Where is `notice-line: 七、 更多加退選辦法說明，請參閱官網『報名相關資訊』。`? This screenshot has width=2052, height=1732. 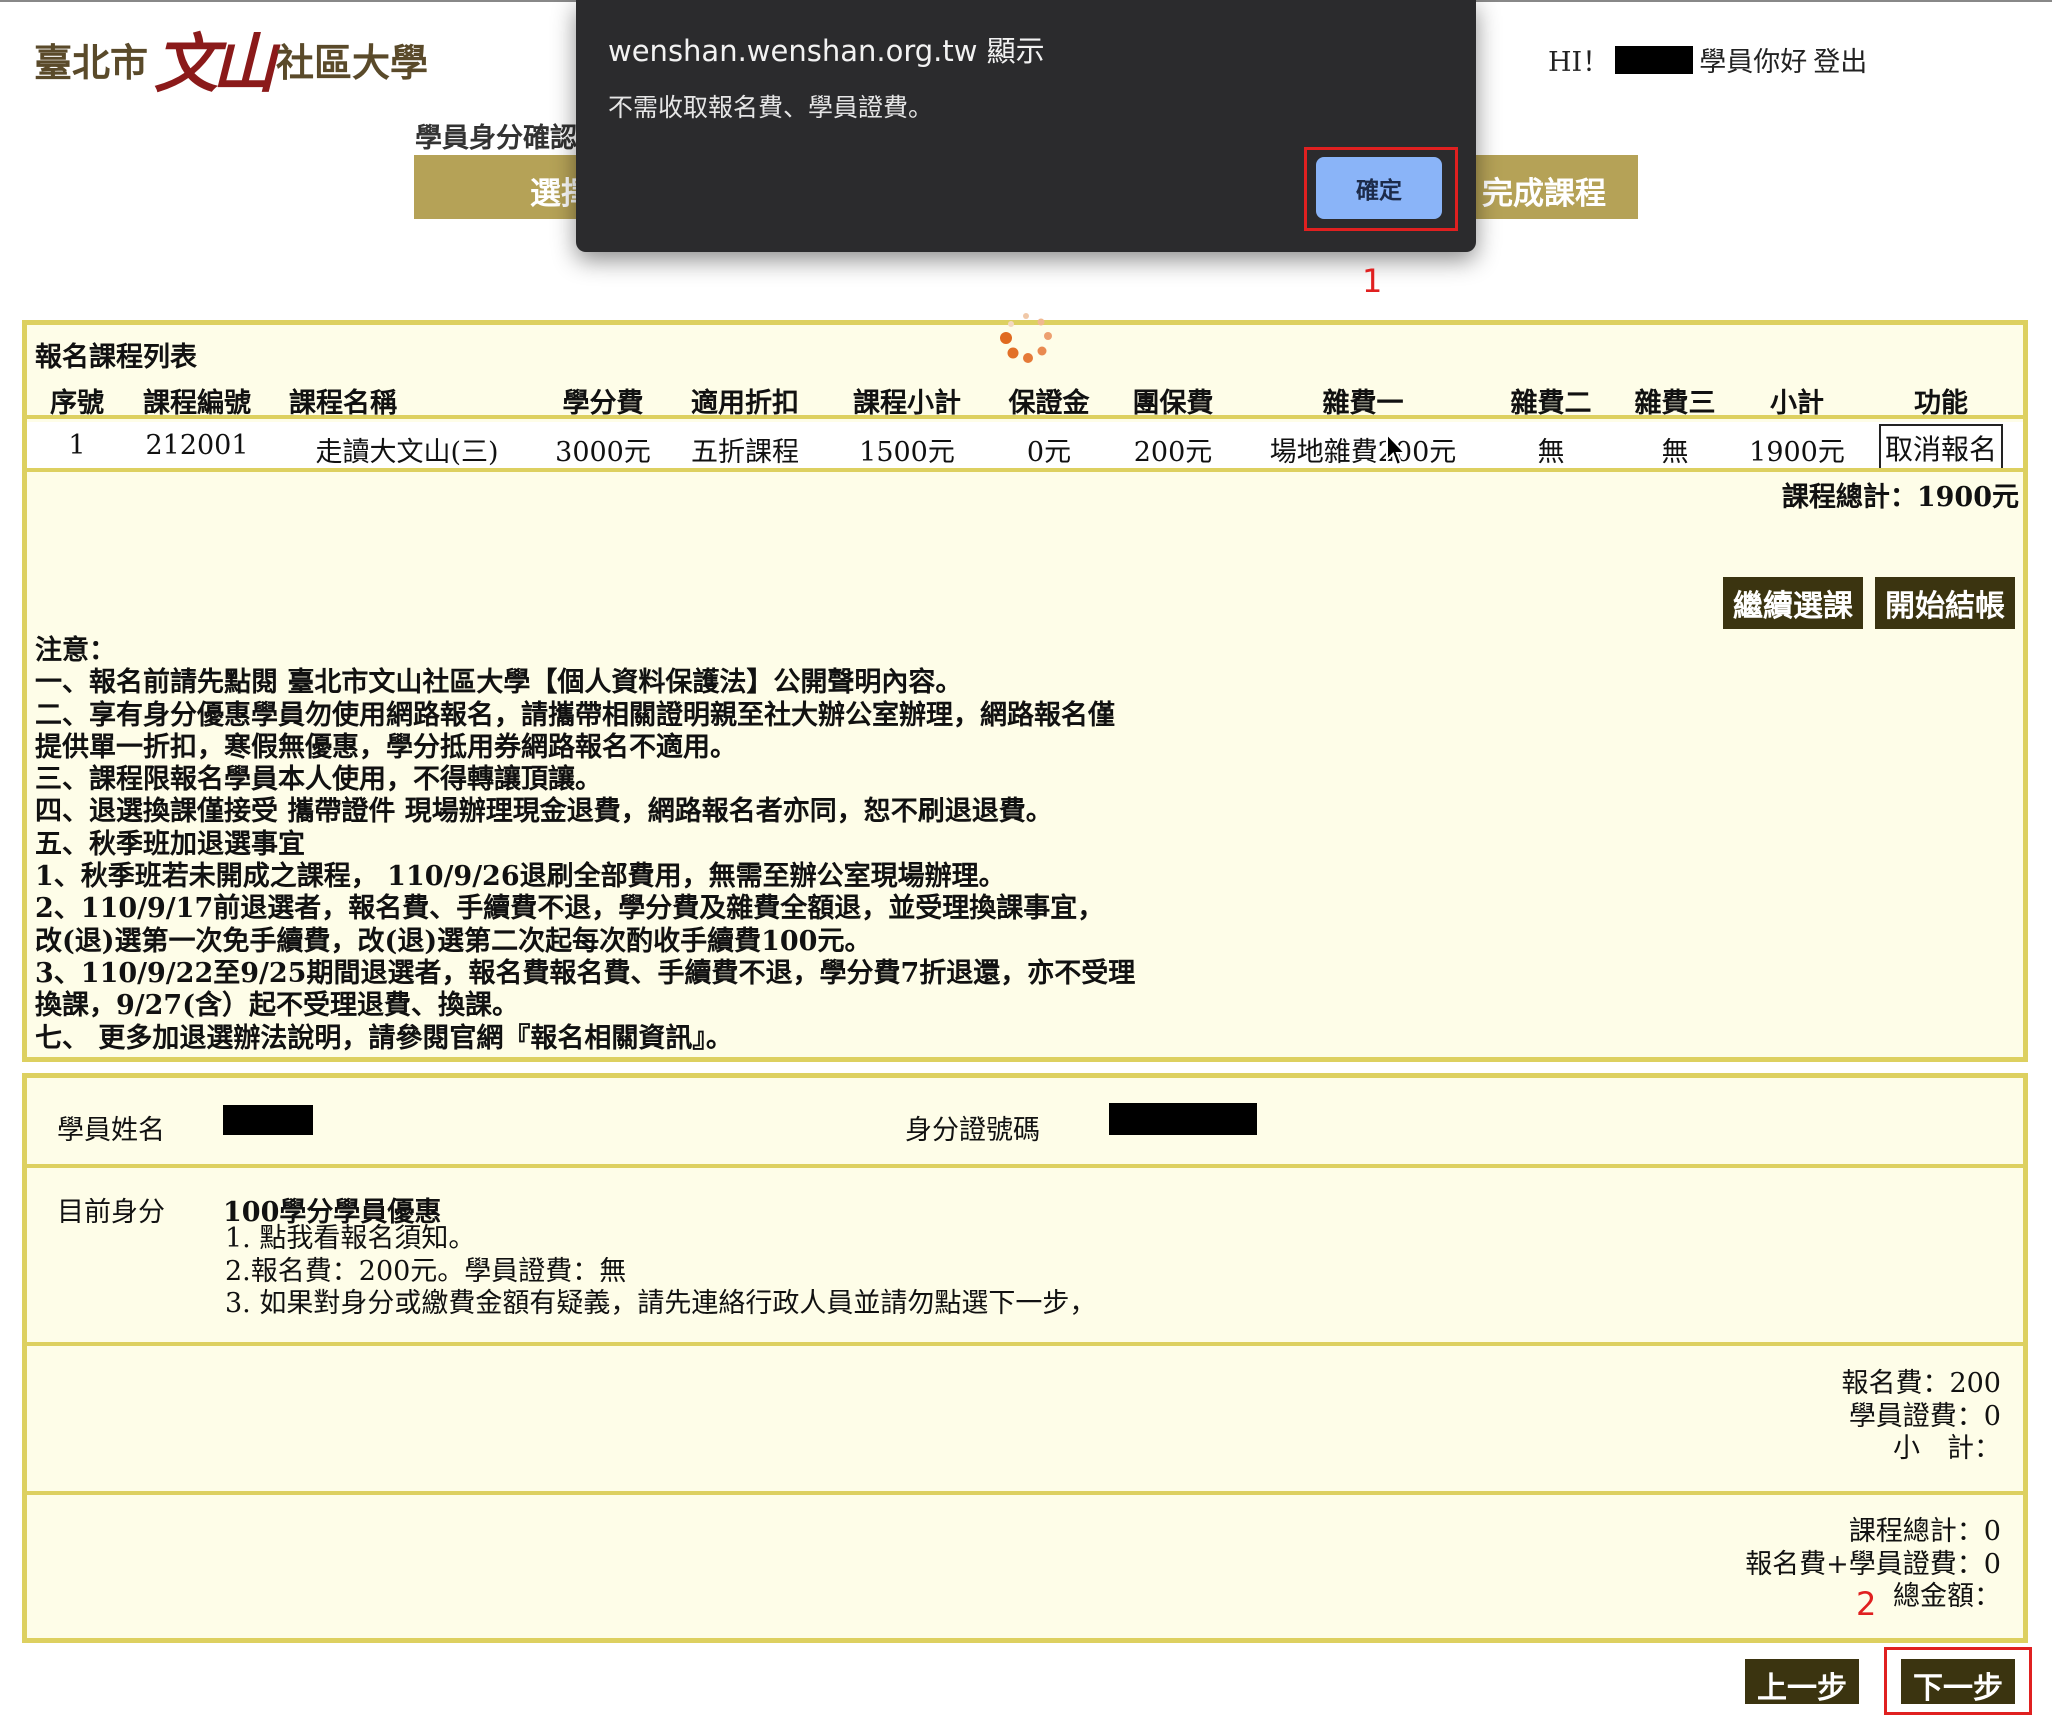 notice-line: 七、 更多加退選辦法說明，請參閱官網『報名相關資訊』。 is located at coordinates (585, 1039).